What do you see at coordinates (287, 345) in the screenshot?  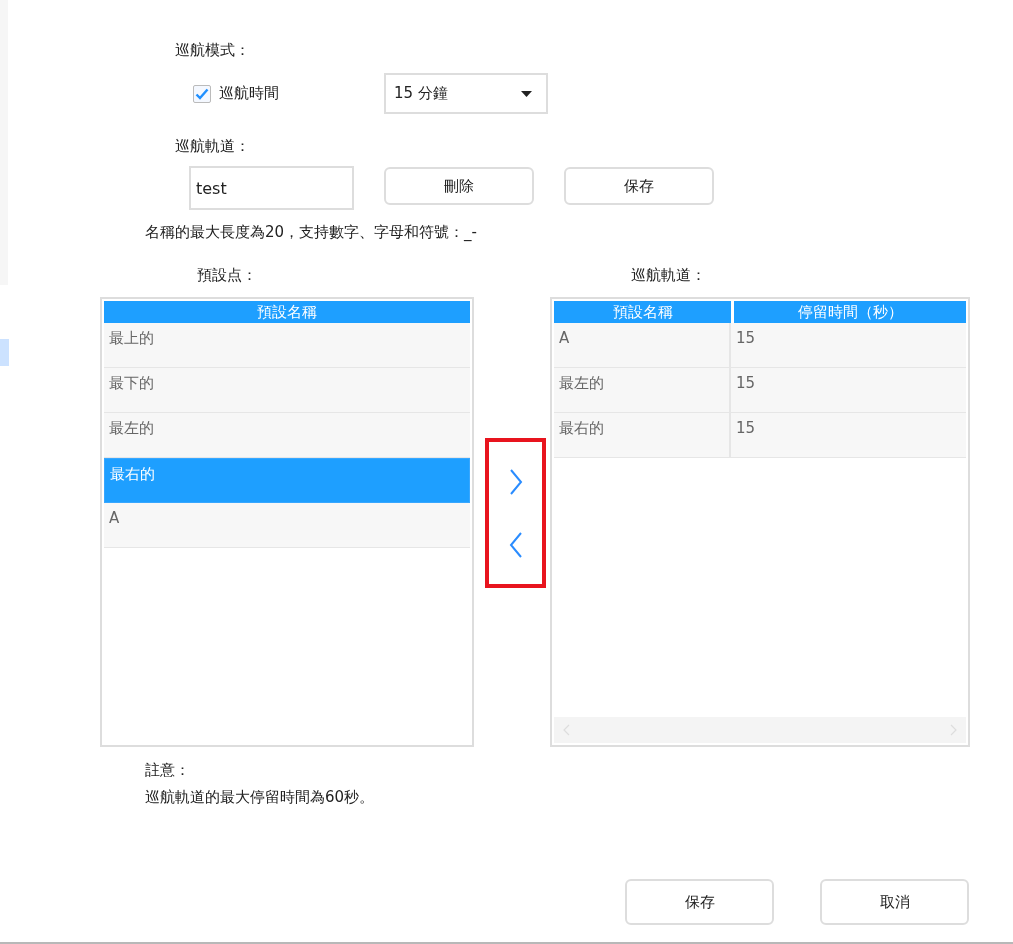 I see `preset-row: 最上的` at bounding box center [287, 345].